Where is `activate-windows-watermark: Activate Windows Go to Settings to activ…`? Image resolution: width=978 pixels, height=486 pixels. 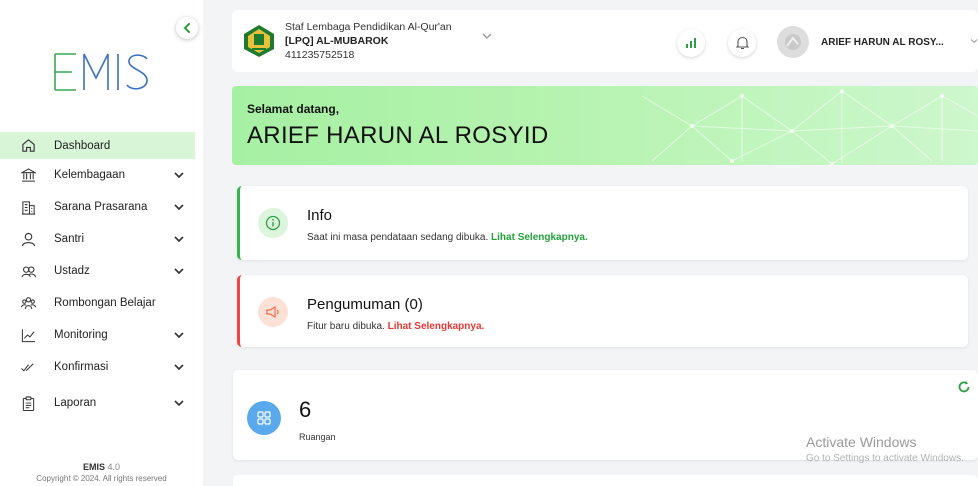 activate-windows-watermark: Activate Windows Go to Settings to activ… is located at coordinates (885, 449).